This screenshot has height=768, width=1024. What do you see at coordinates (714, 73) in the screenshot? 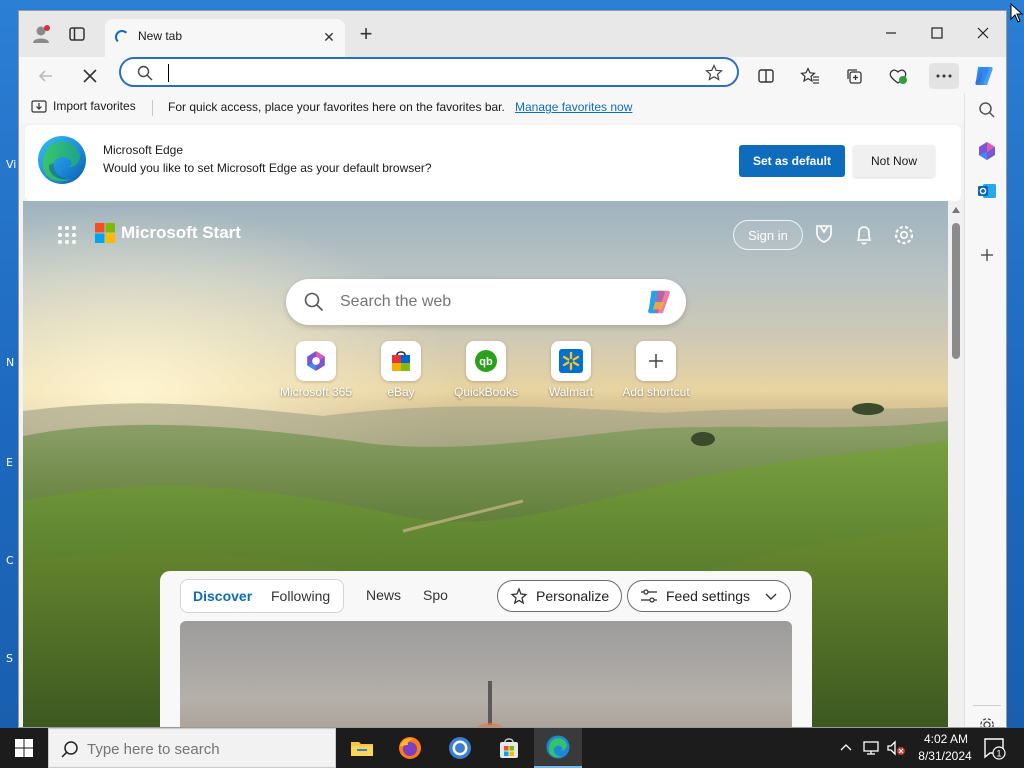
I see `favorite-star-icon` at bounding box center [714, 73].